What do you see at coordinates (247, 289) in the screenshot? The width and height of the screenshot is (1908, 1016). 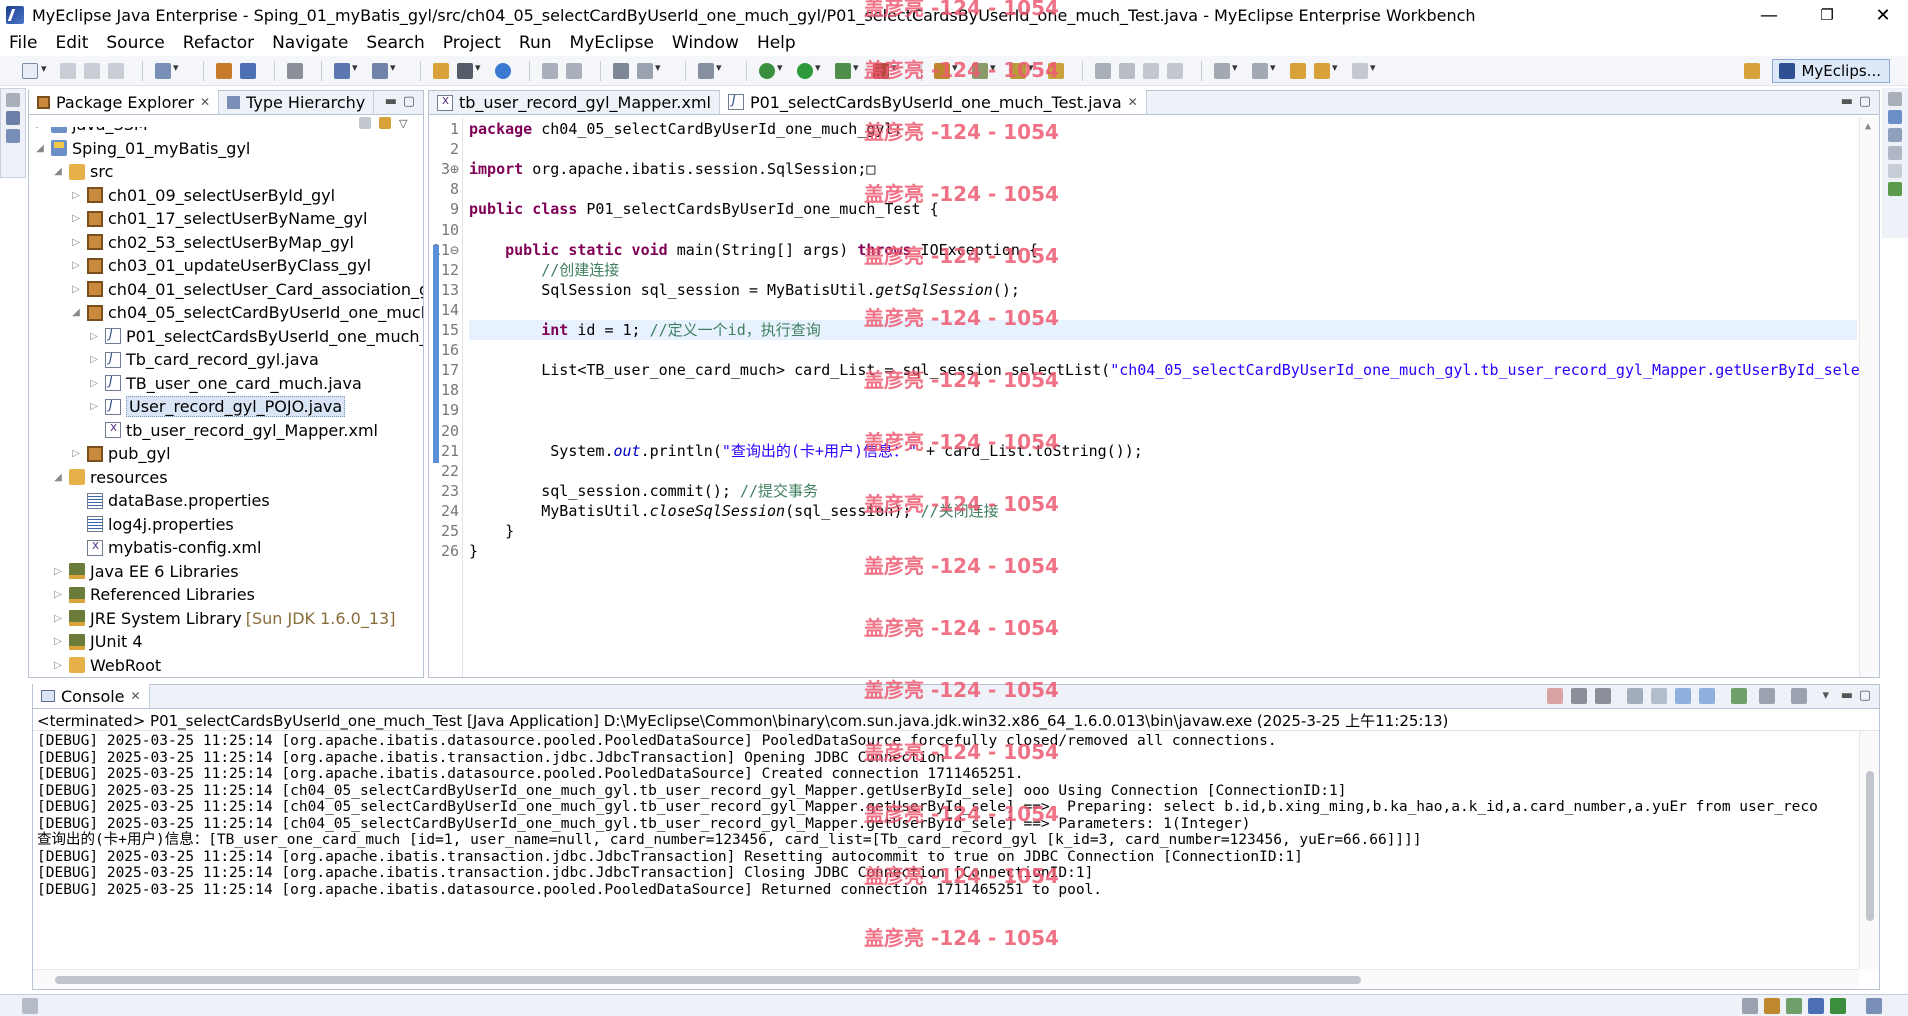 I see `tree-item: ▷ ch04_01_selectUser_Card_association_gyl` at bounding box center [247, 289].